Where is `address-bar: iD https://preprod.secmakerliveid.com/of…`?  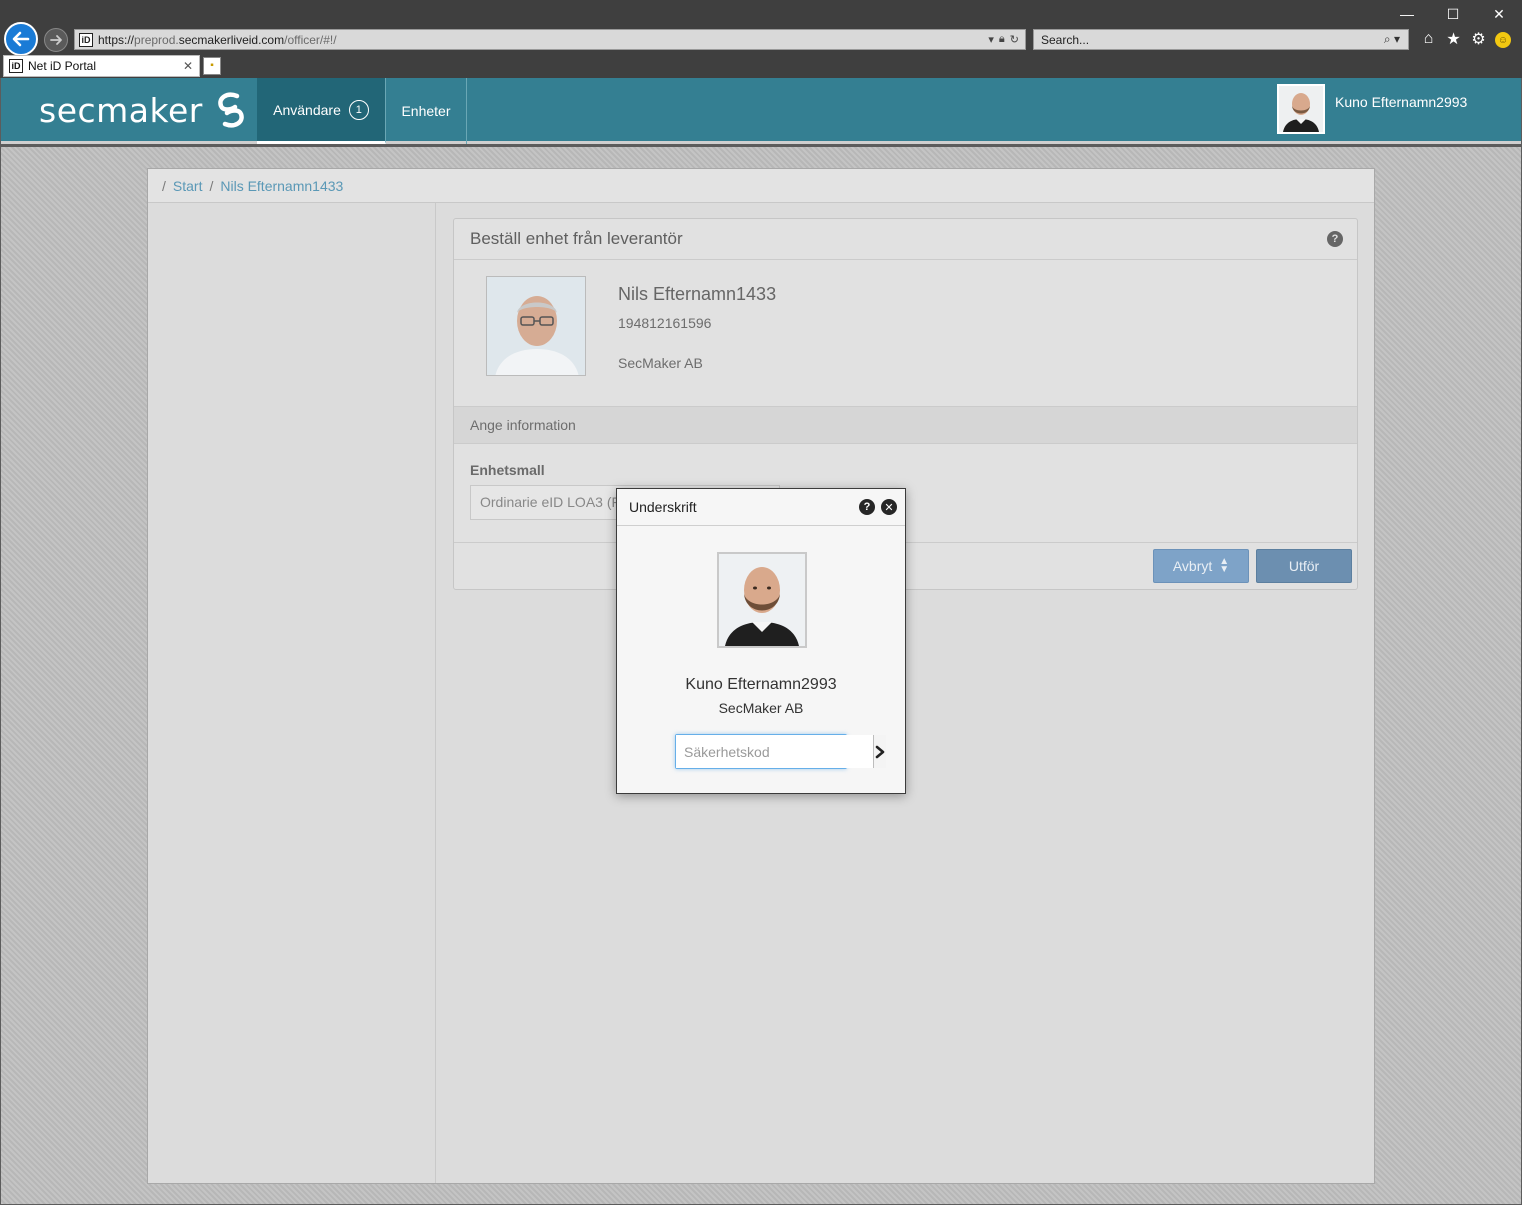
address-bar: iD https://preprod.secmakerliveid.com/of… is located at coordinates (550, 39).